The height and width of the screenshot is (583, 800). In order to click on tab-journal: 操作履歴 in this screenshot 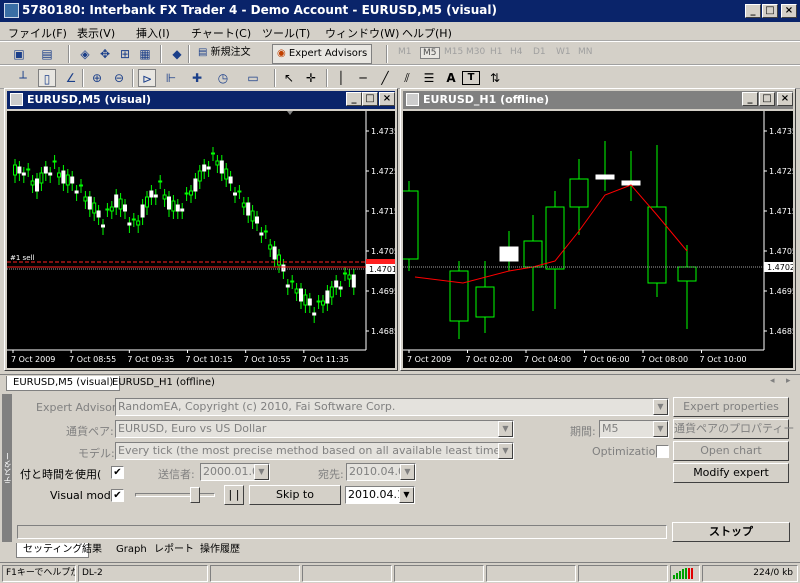, I will do `click(220, 550)`.